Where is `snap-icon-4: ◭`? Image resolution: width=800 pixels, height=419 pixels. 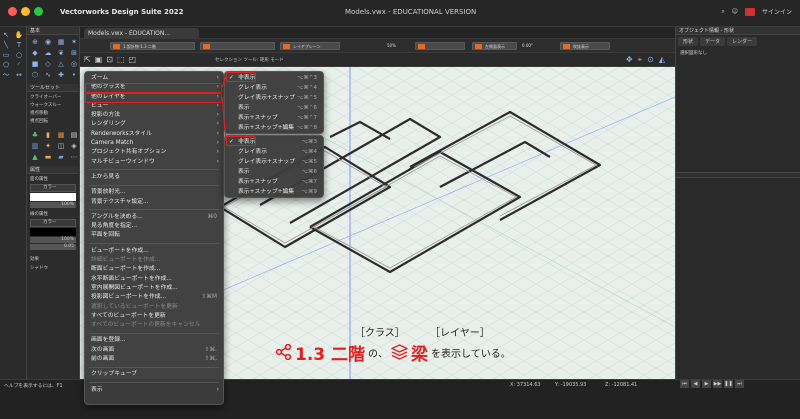 snap-icon-4: ◭ is located at coordinates (662, 60).